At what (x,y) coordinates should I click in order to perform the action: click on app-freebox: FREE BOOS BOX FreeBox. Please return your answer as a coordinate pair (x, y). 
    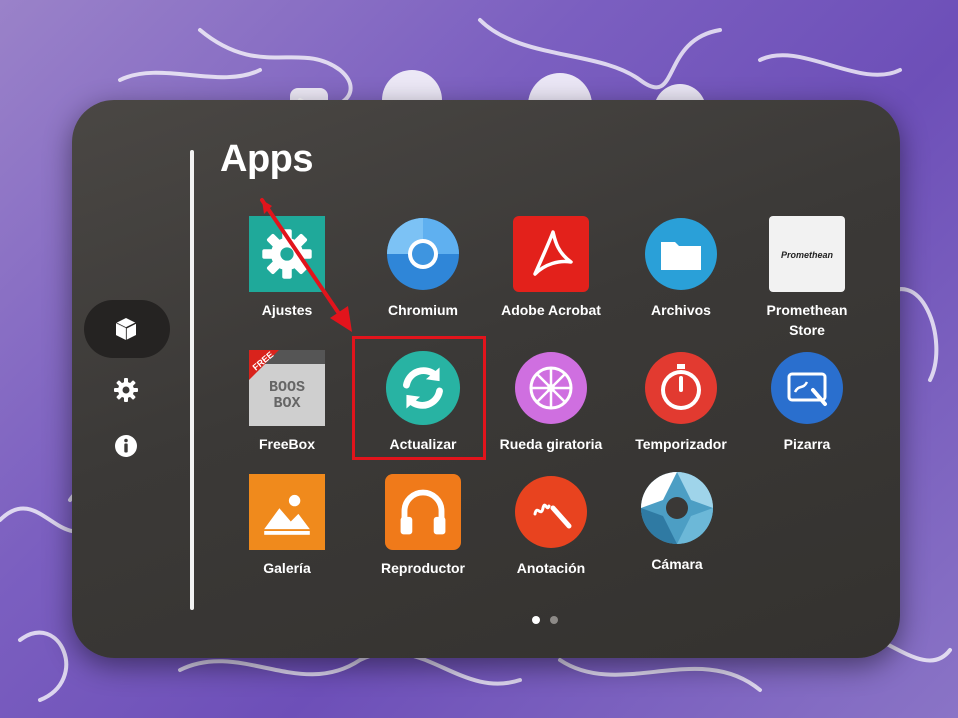
    Looking at the image, I should click on (287, 401).